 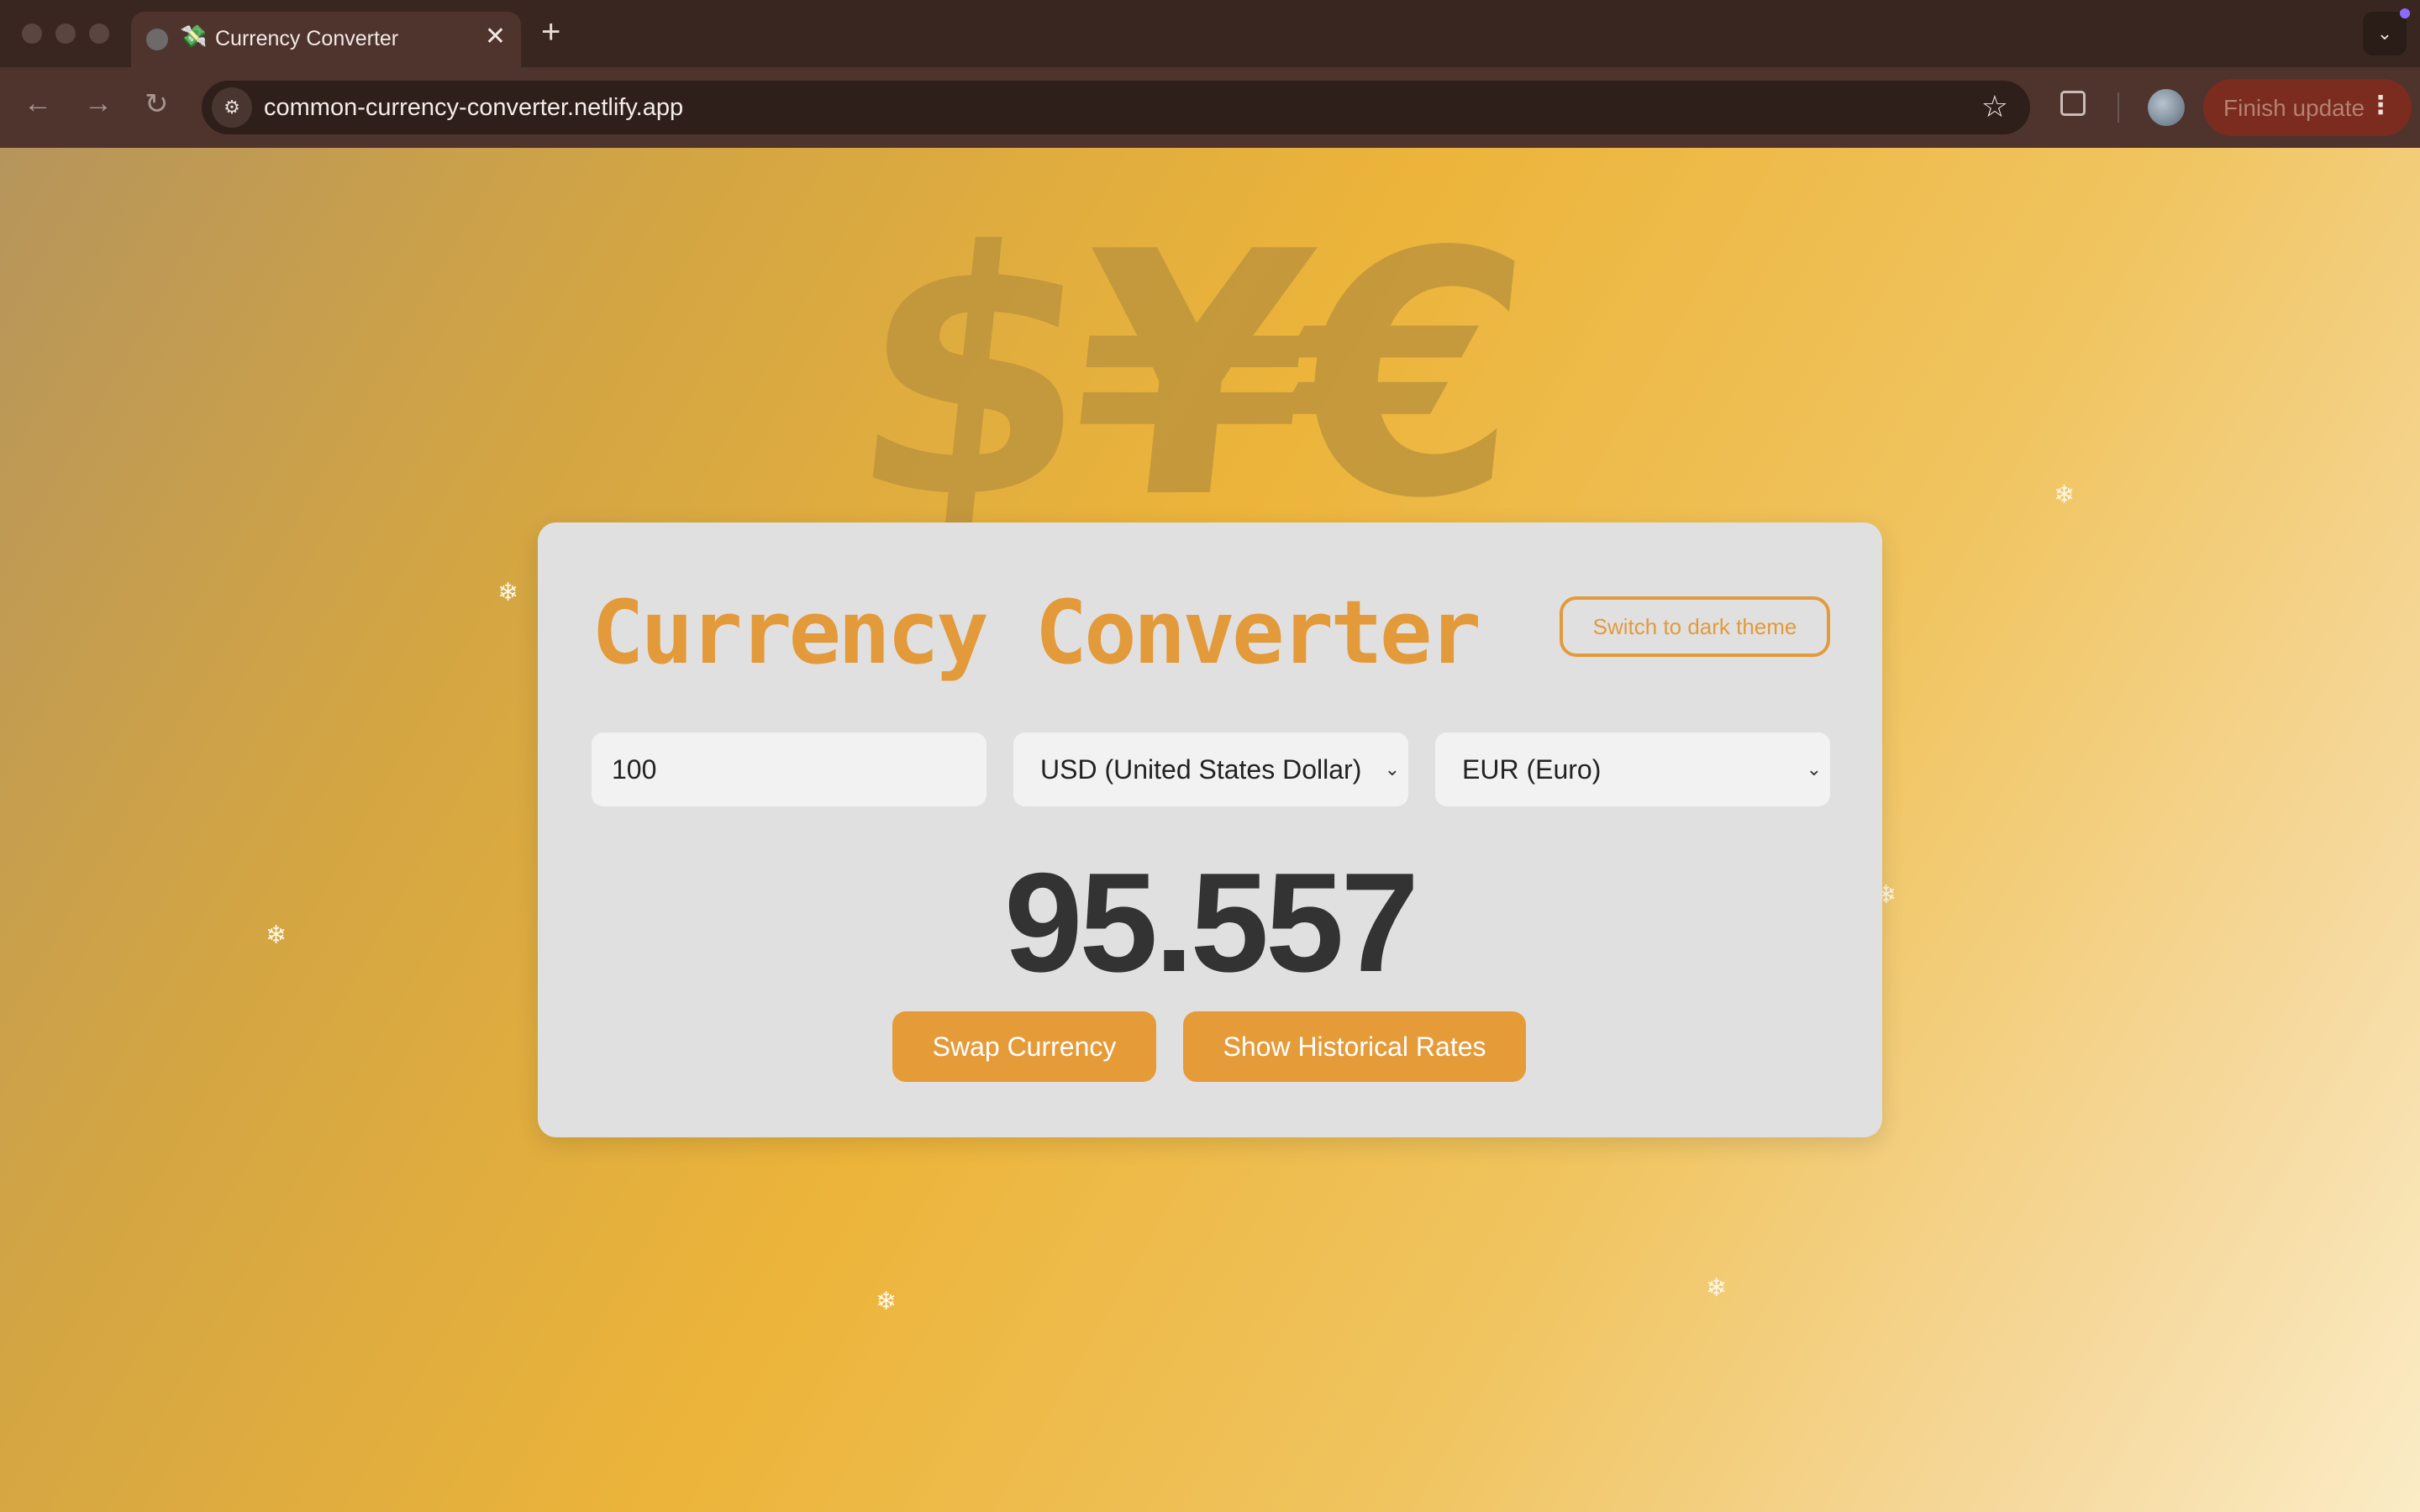 I want to click on close-window-button, so click(x=32, y=34).